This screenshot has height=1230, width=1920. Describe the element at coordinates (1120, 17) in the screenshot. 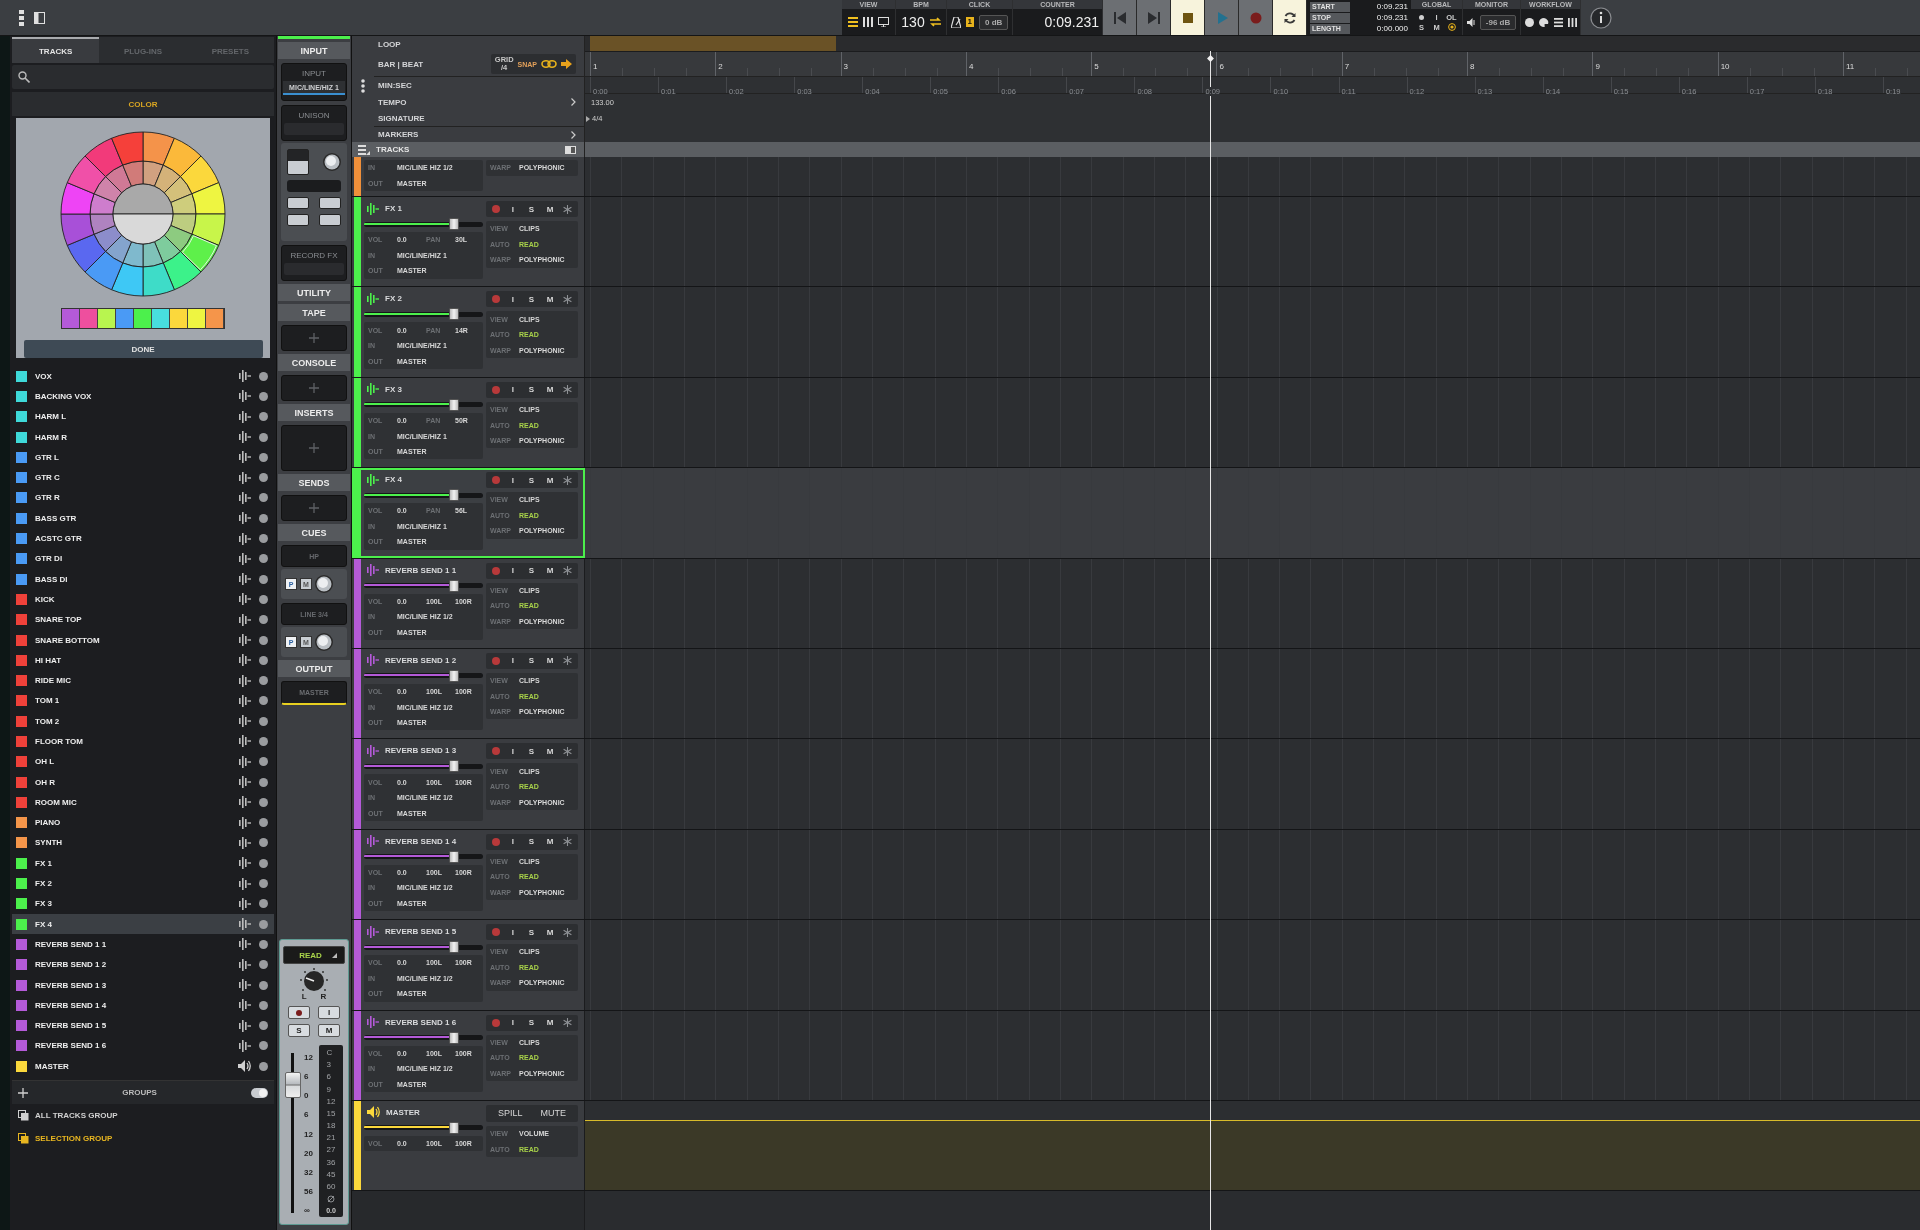

I see `skip-back-button` at that location.